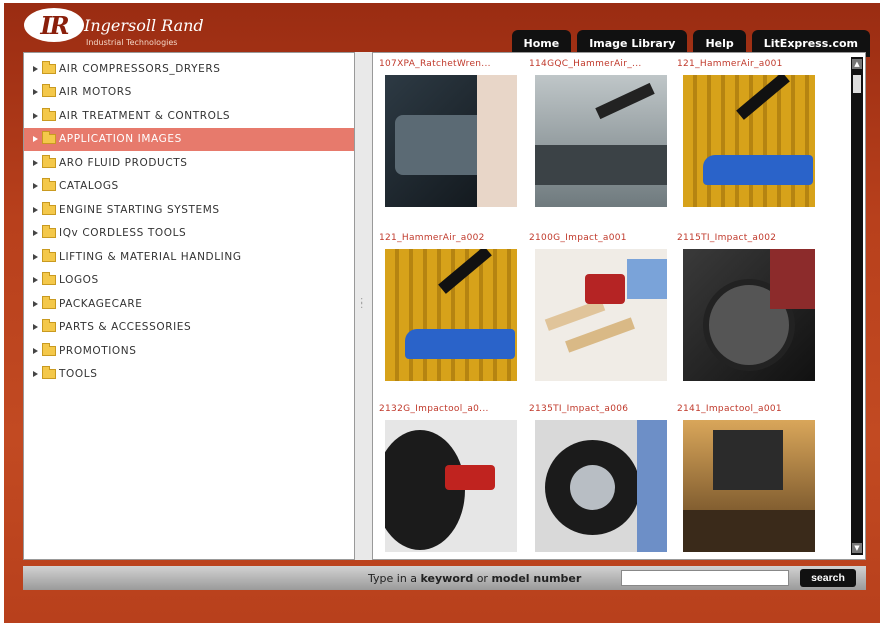  Describe the element at coordinates (189, 93) in the screenshot. I see `tree-item: AIR MOTORS` at that location.